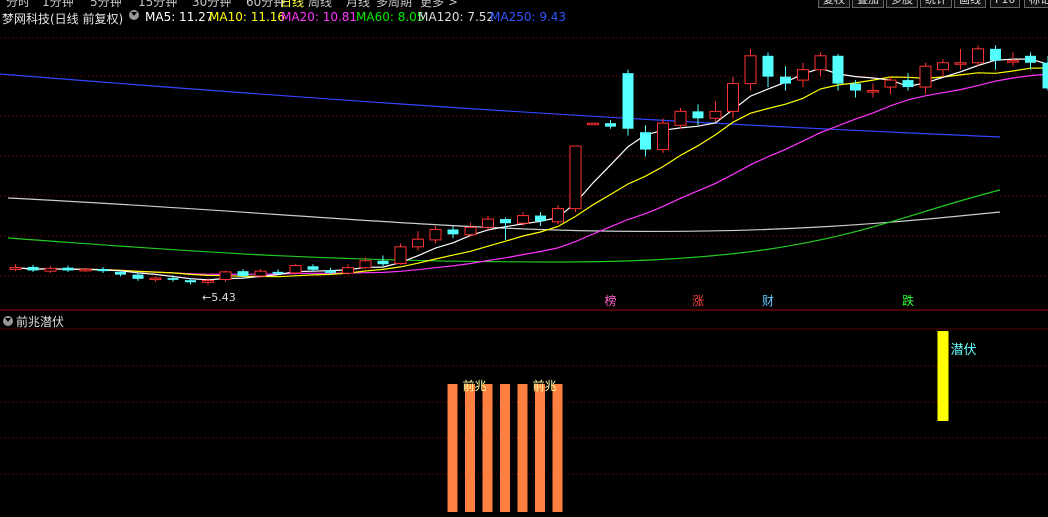 The width and height of the screenshot is (1048, 517). What do you see at coordinates (1005, 4) in the screenshot?
I see `f10-button: F10` at bounding box center [1005, 4].